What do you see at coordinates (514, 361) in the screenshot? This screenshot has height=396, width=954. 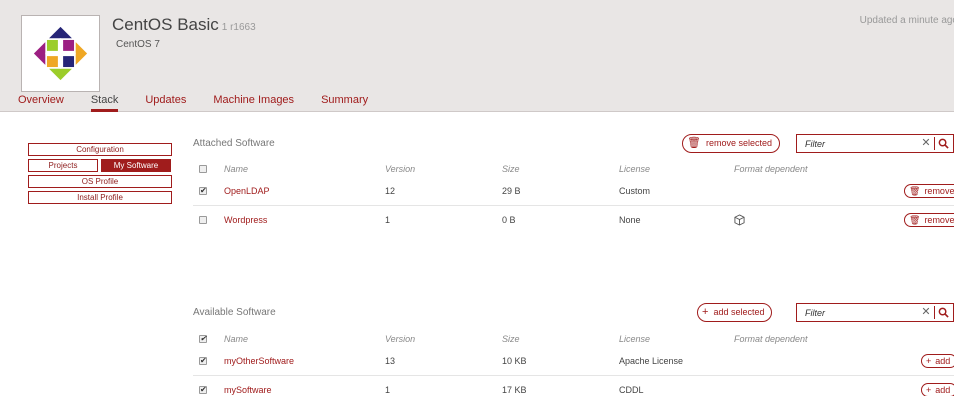 I see `software-size: 10 KB` at bounding box center [514, 361].